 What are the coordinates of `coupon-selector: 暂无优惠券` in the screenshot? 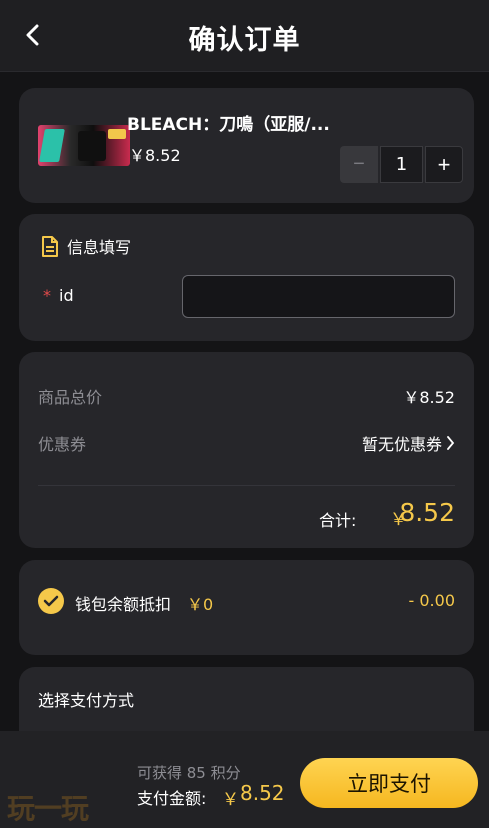 It's located at (408, 443).